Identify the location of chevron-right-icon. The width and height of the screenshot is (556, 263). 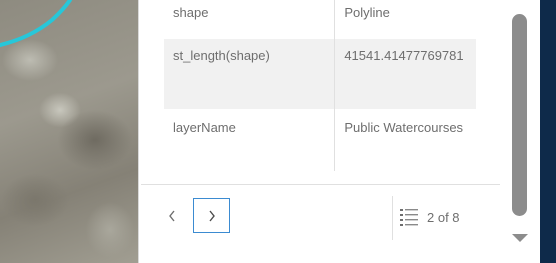
(211, 215).